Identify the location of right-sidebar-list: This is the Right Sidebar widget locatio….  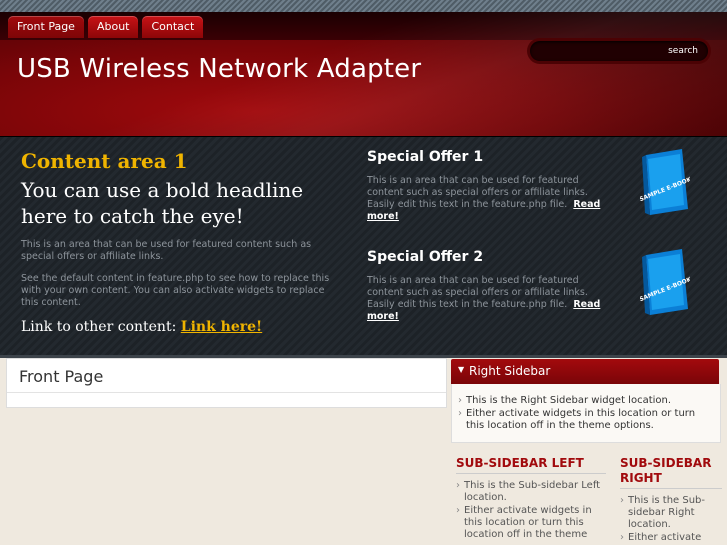
(587, 414).